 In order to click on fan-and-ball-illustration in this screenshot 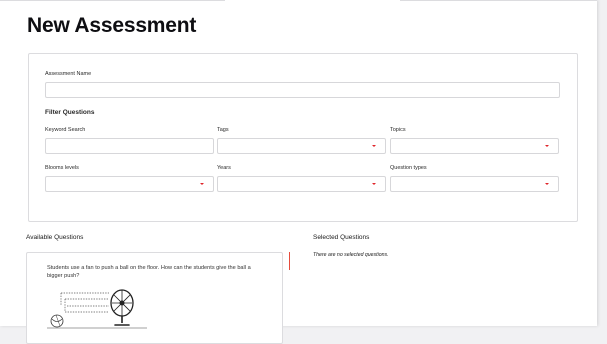, I will do `click(97, 309)`.